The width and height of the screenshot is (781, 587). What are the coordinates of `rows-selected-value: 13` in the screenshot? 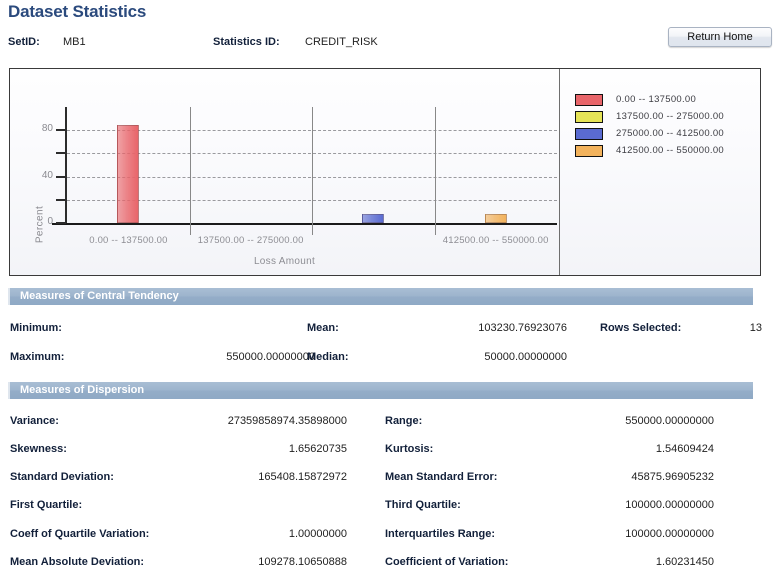 It's located at (755, 328).